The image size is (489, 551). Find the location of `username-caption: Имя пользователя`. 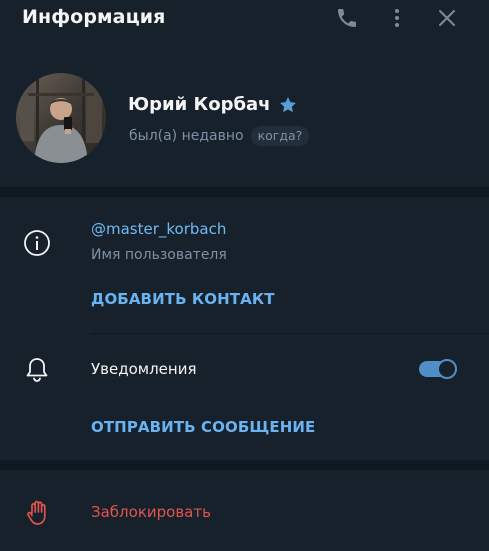

username-caption: Имя пользователя is located at coordinates (159, 255).